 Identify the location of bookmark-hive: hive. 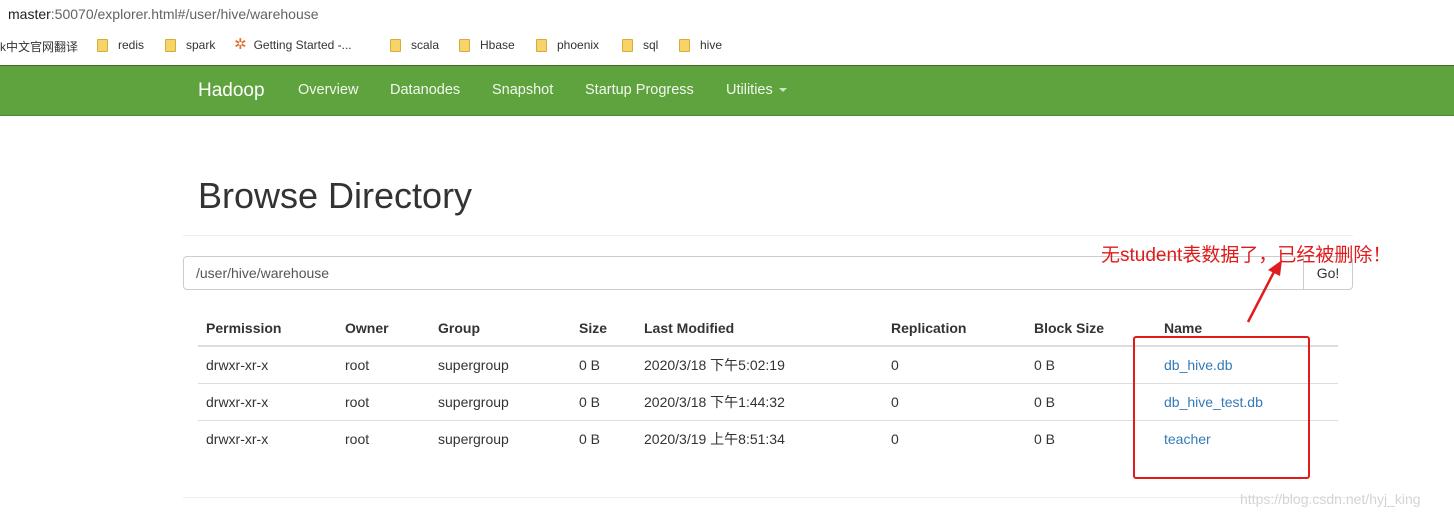
(700, 45).